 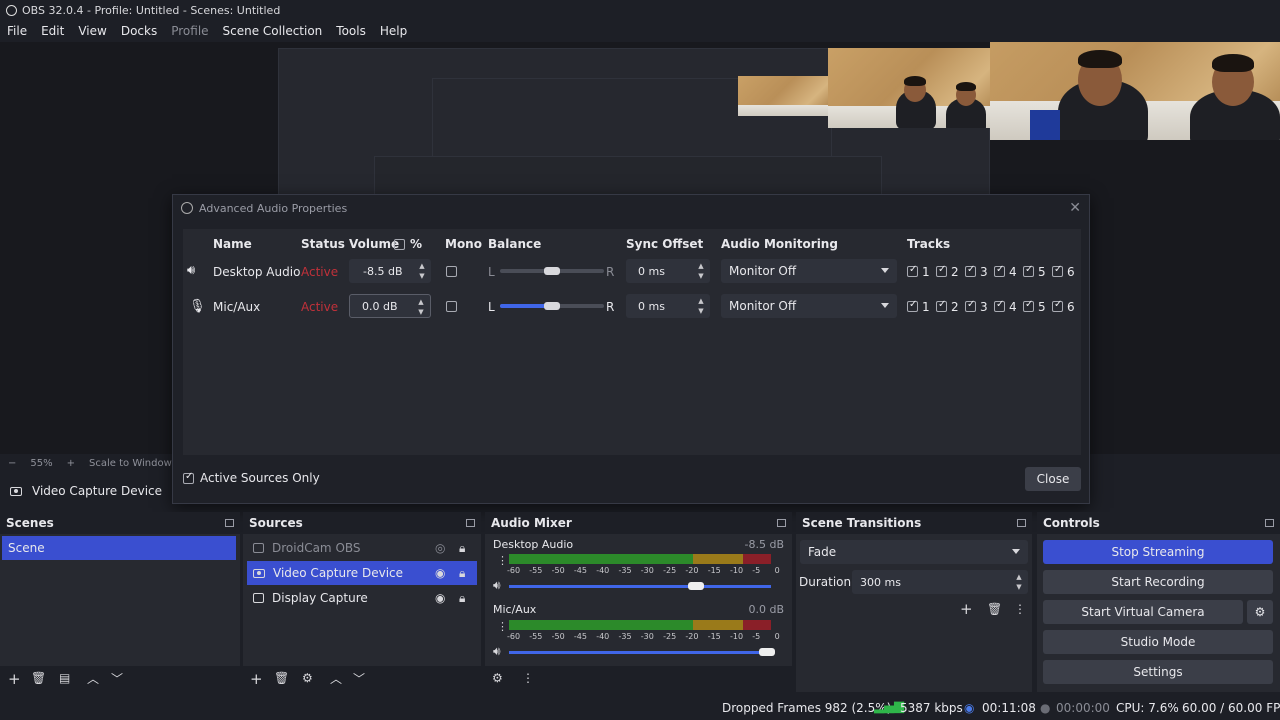 I want to click on track-number: 1, so click(x=926, y=307).